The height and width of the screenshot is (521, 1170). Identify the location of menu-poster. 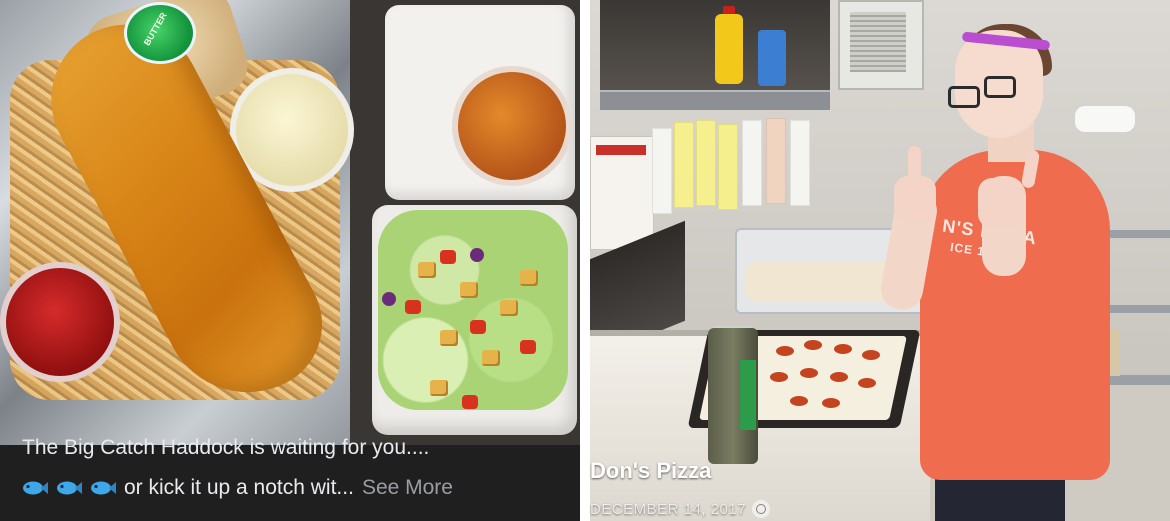
(622, 193).